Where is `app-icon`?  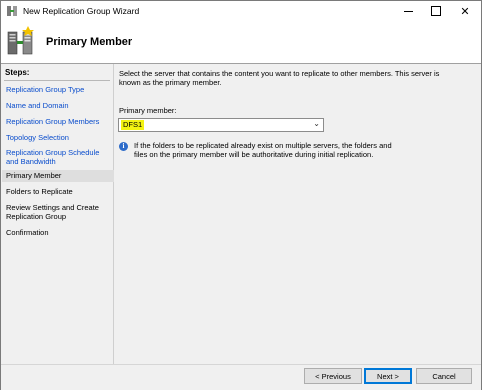
app-icon is located at coordinates (12, 11).